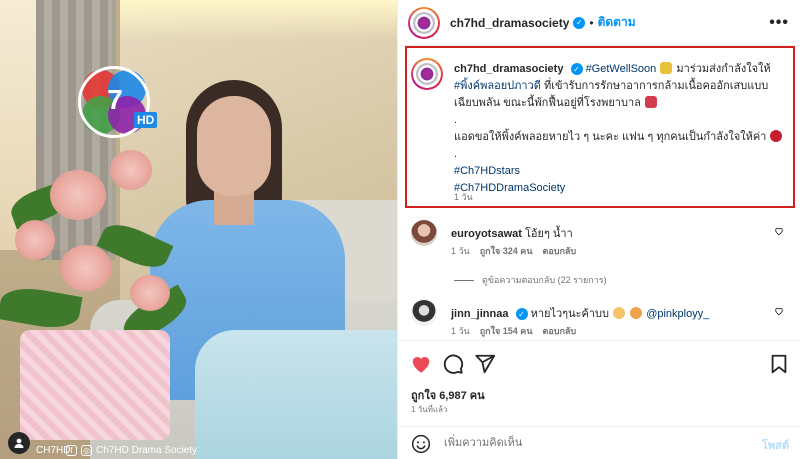  I want to click on watermark-brand-row: f ◎ Ch7HD Drama Society, so click(131, 450).